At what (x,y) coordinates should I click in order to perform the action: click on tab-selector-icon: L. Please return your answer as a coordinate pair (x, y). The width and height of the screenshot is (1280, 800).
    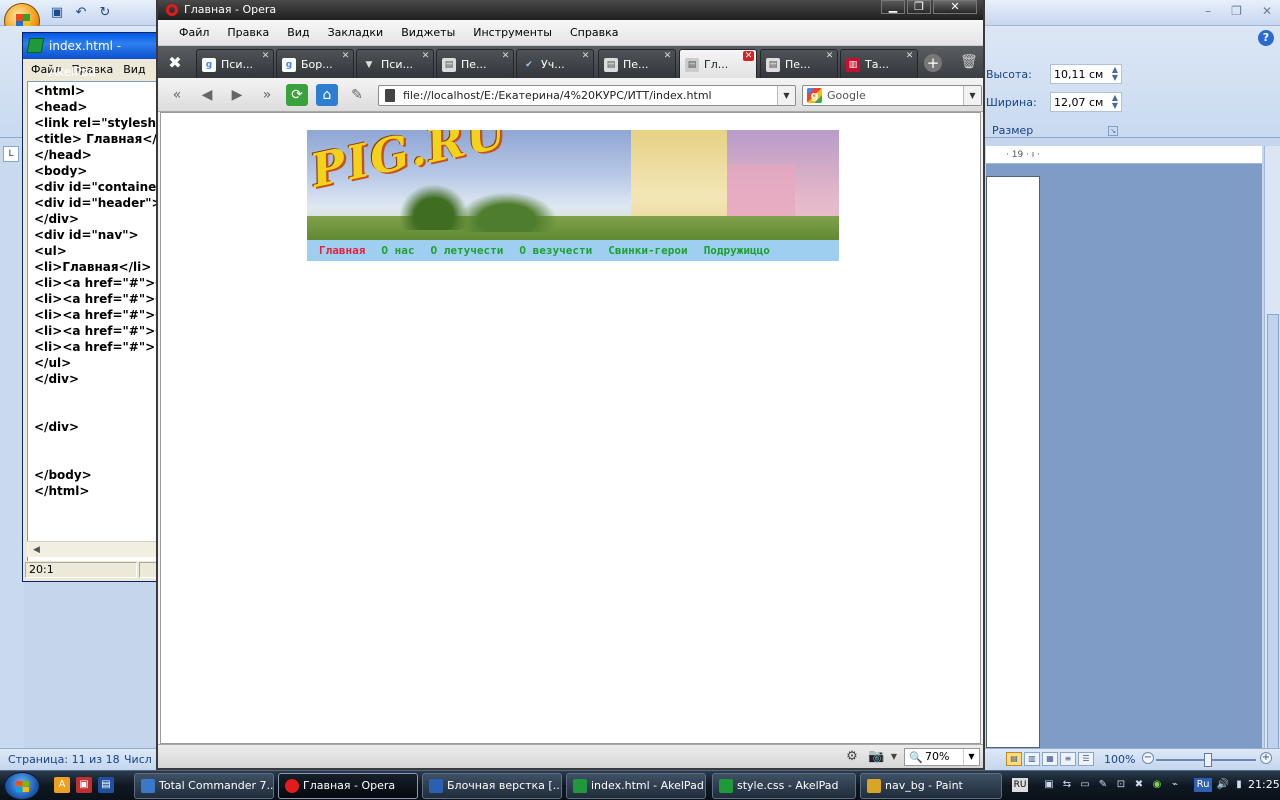
    Looking at the image, I should click on (11, 154).